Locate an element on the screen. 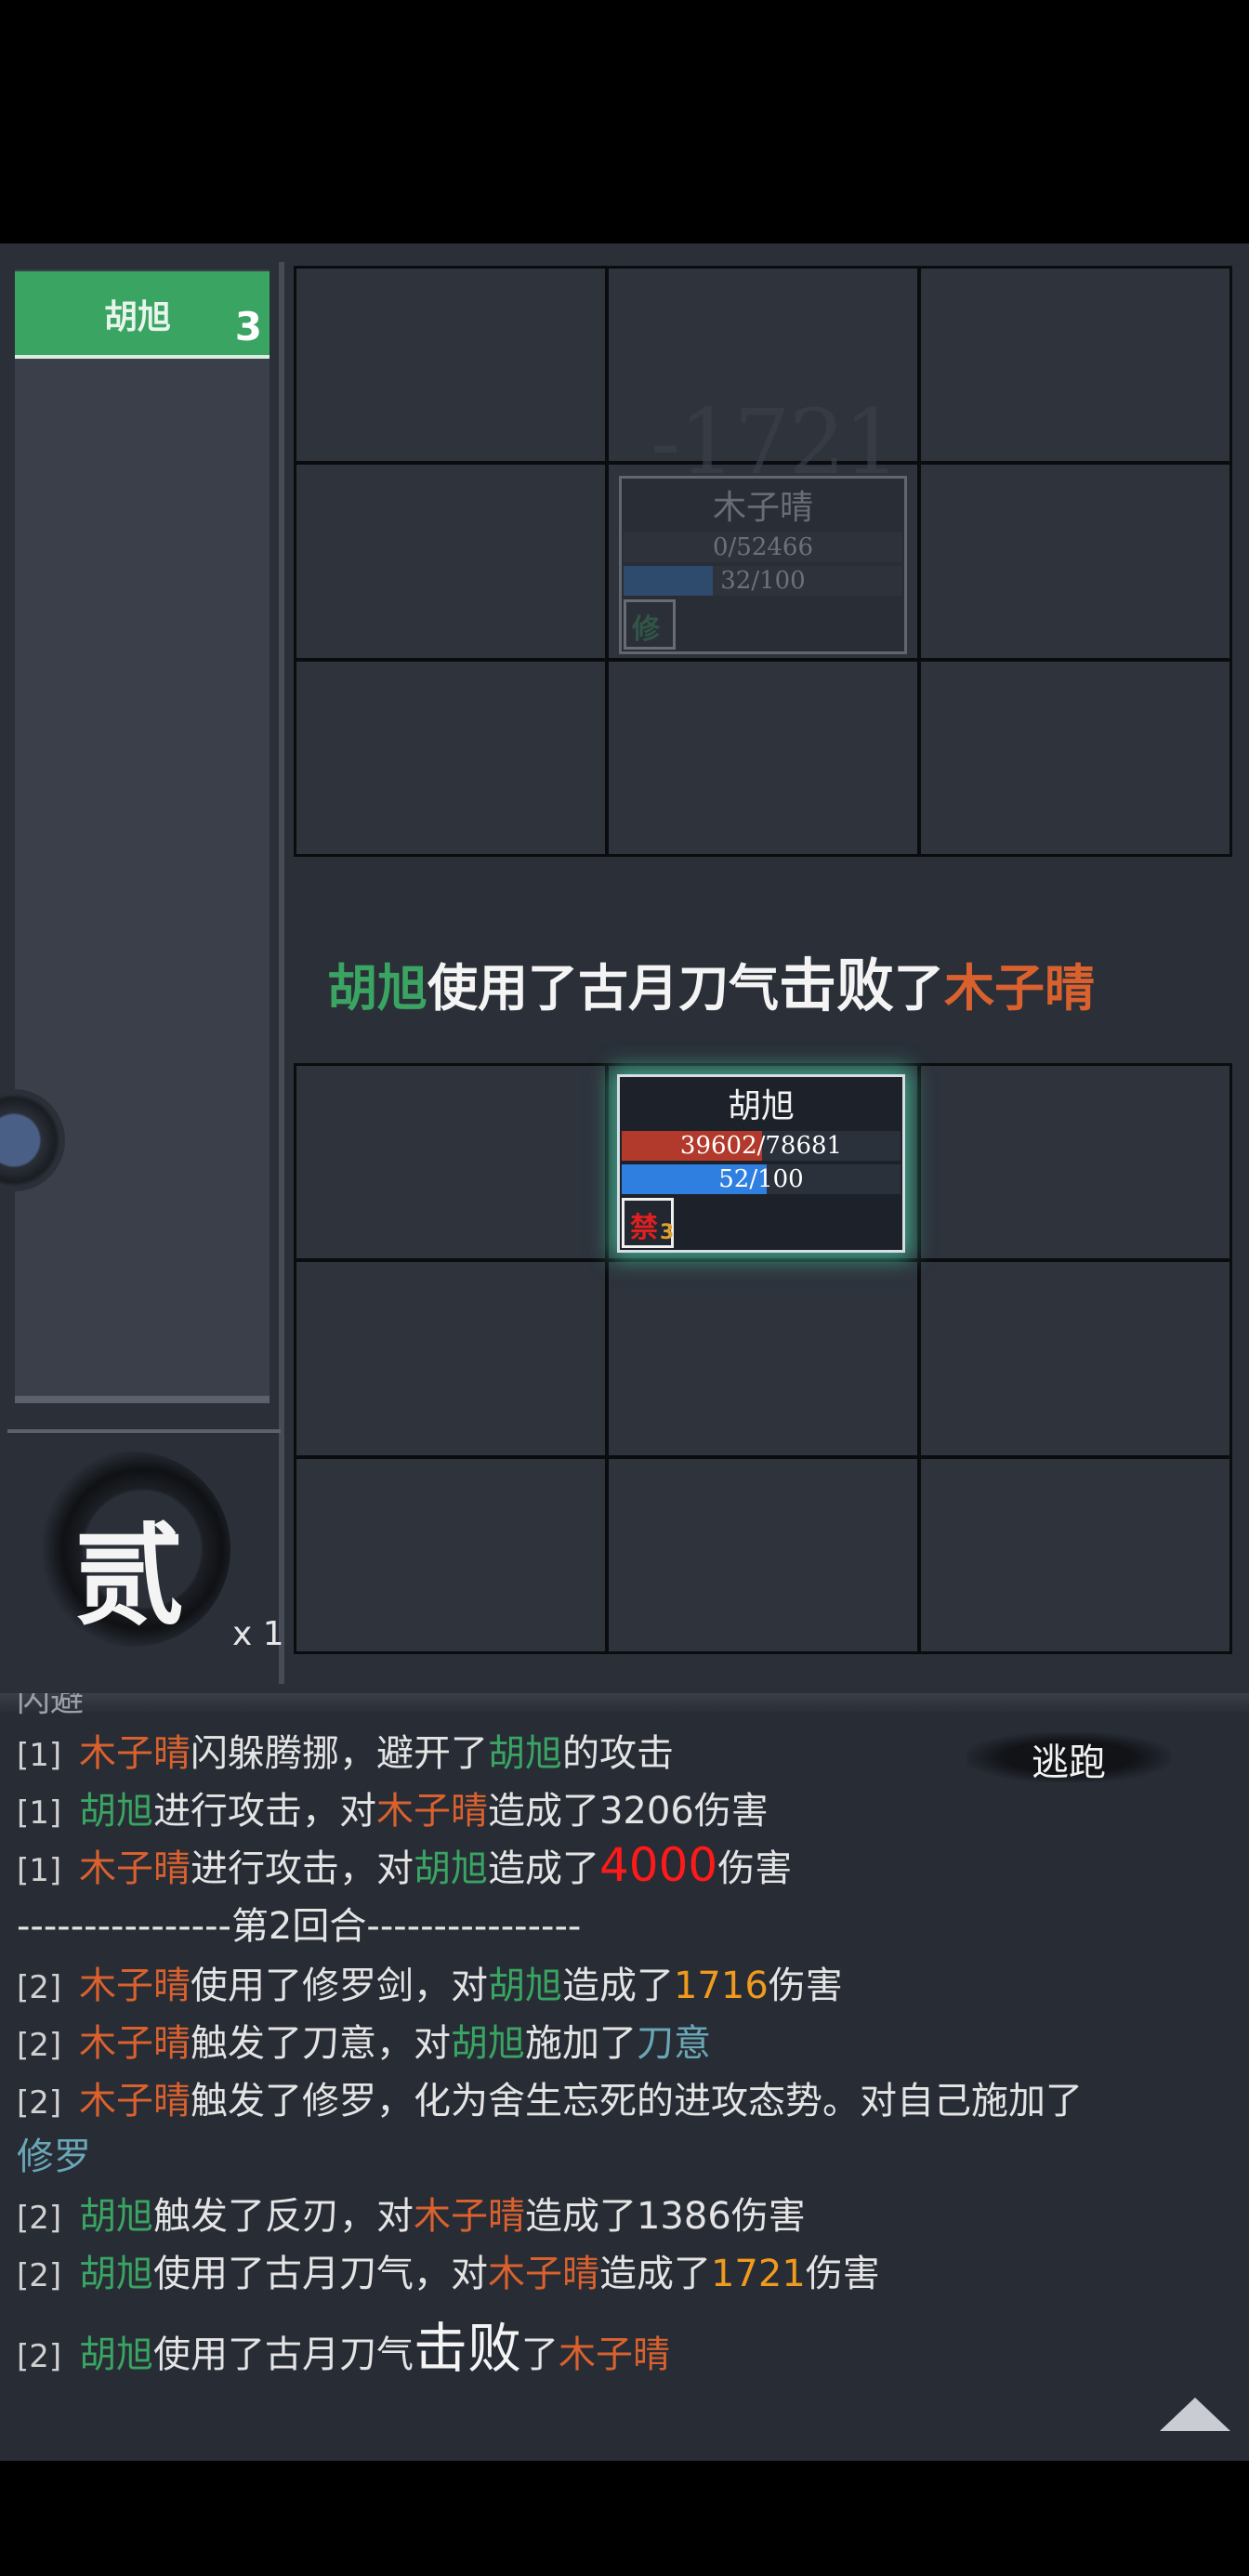  escape-button: 逃跑 is located at coordinates (1068, 1757).